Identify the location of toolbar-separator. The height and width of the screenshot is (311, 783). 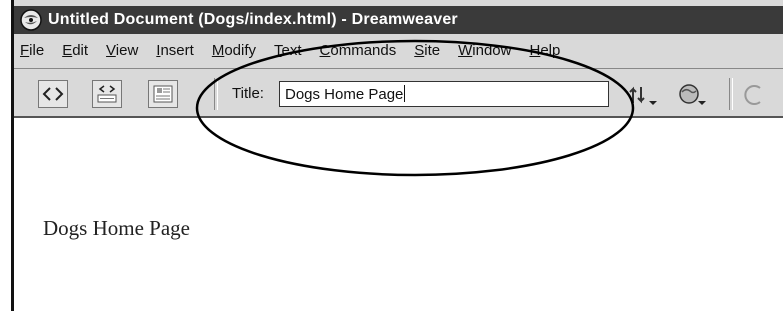
(731, 94).